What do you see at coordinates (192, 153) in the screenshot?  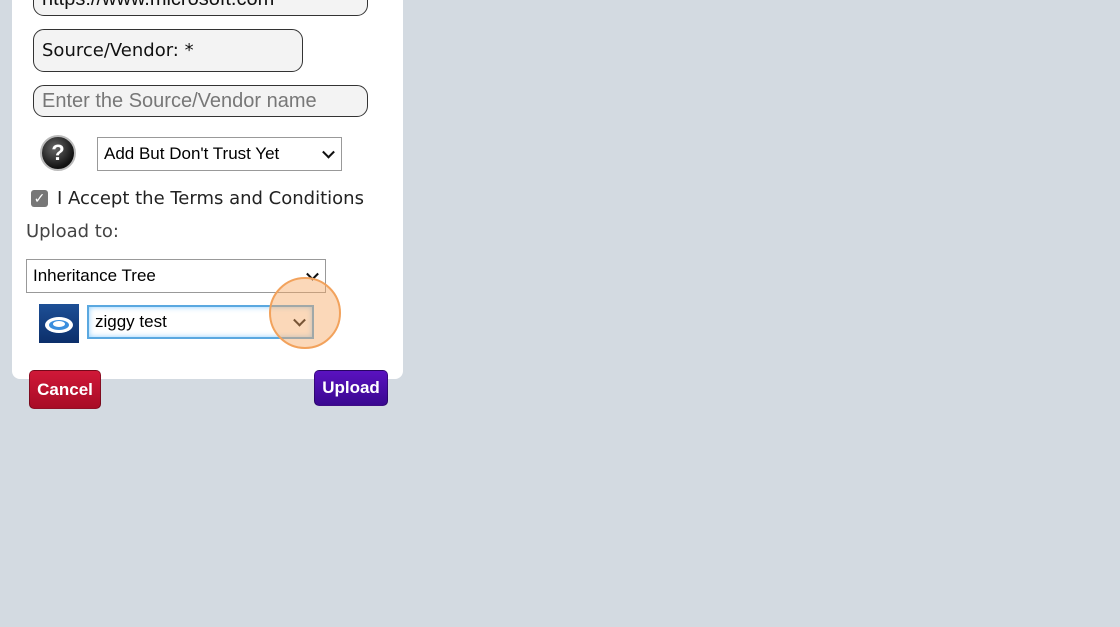 I see `trust-select-value: Add But Don't Trust Yet` at bounding box center [192, 153].